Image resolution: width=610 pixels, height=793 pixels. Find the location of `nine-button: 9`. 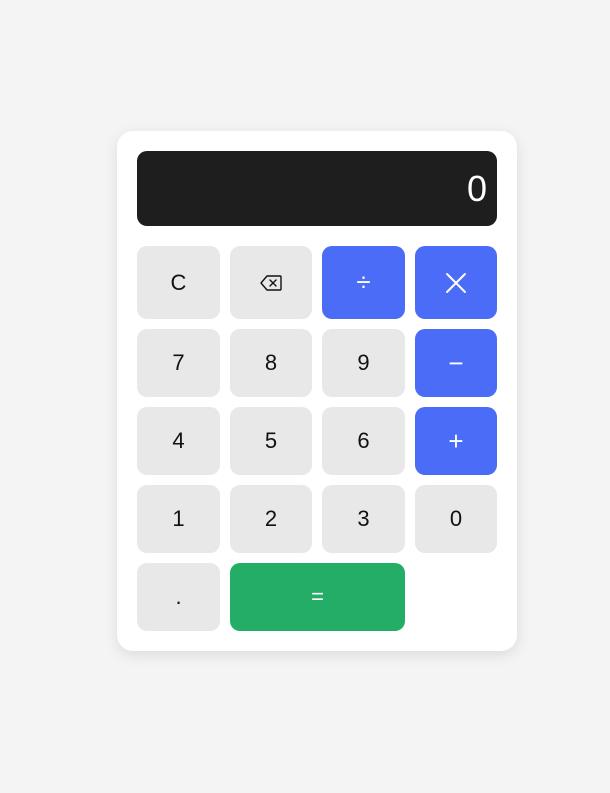

nine-button: 9 is located at coordinates (363, 363).